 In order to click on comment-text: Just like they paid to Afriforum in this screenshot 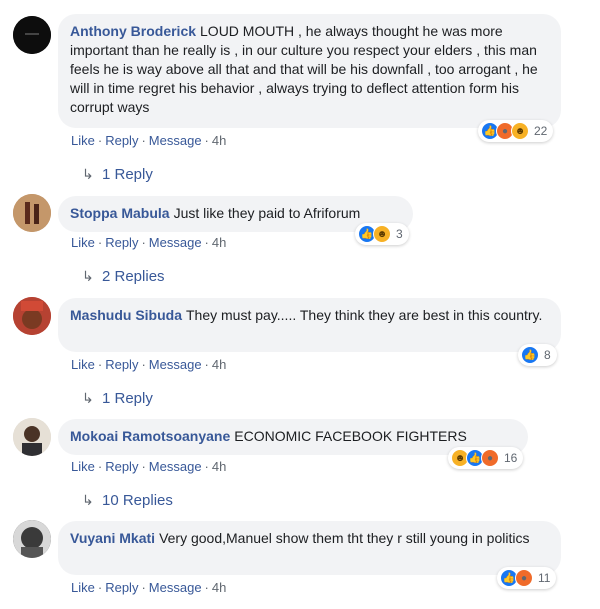, I will do `click(267, 213)`.